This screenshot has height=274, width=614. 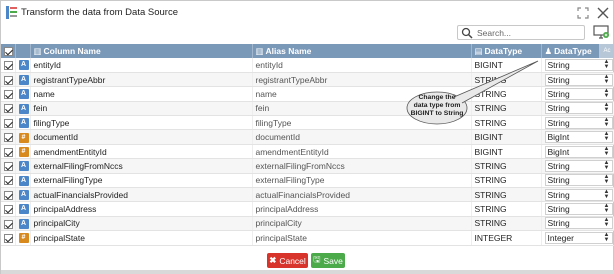 What do you see at coordinates (362, 80) in the screenshot?
I see `alias-name-cell: registrantTypeAbbr` at bounding box center [362, 80].